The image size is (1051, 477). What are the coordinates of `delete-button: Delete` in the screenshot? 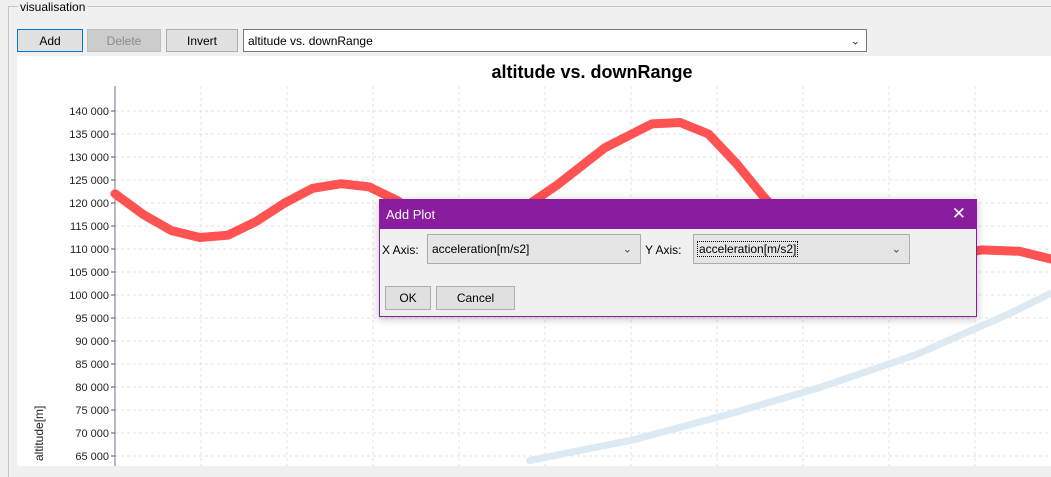 It's located at (124, 40).